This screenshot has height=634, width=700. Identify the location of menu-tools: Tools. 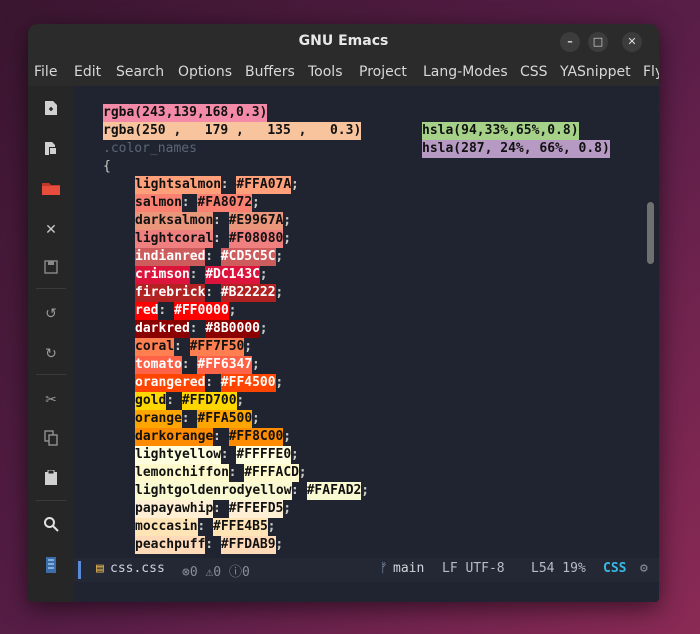
(325, 72).